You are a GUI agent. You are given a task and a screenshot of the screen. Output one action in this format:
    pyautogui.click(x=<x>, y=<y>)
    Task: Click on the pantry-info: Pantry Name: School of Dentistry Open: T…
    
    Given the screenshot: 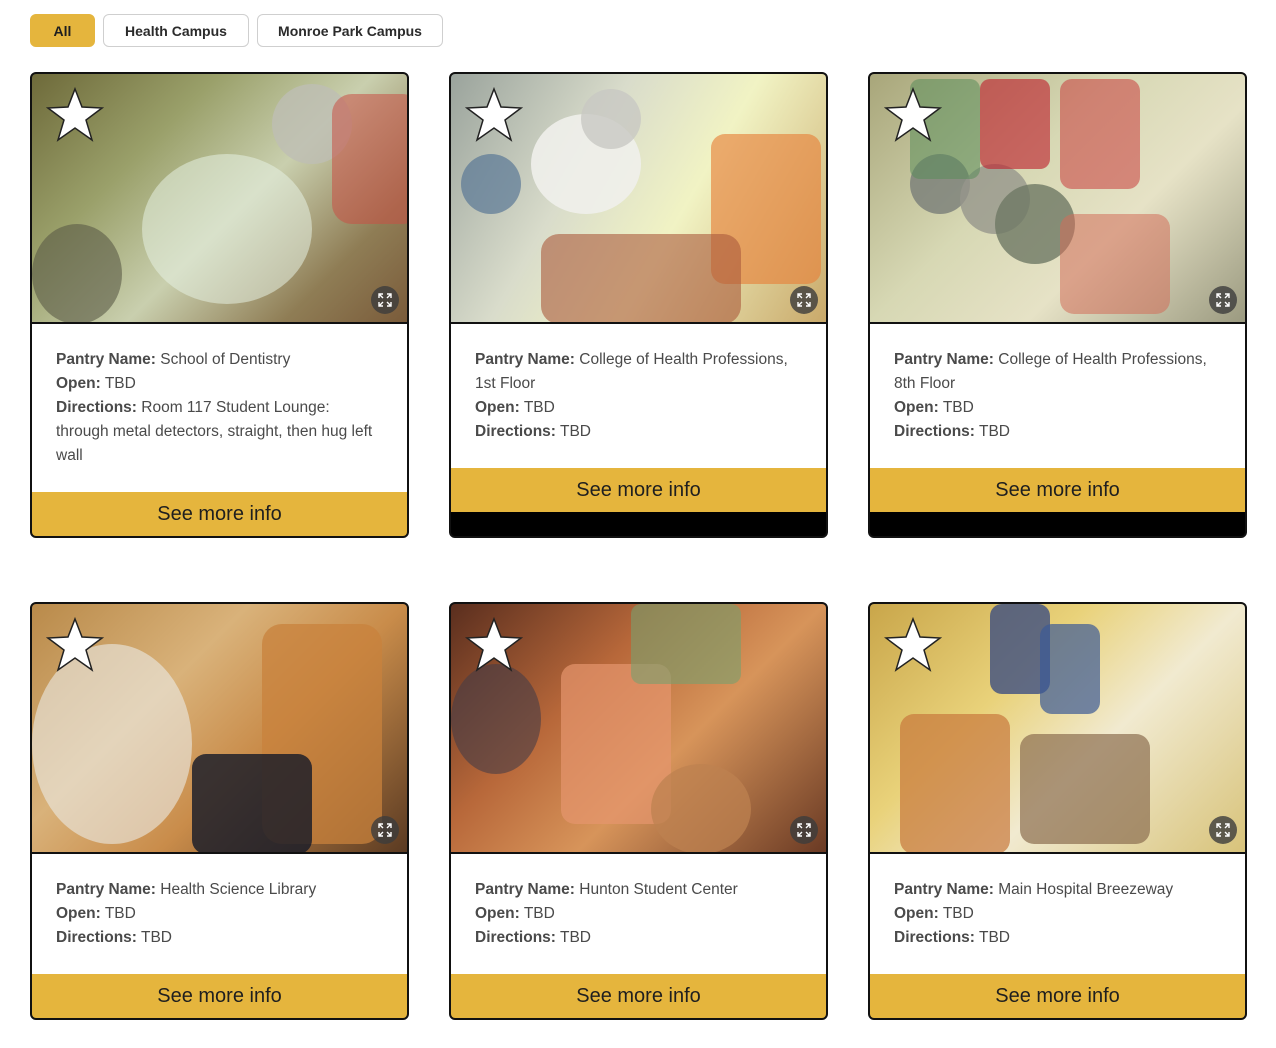 What is the action you would take?
    pyautogui.click(x=219, y=408)
    